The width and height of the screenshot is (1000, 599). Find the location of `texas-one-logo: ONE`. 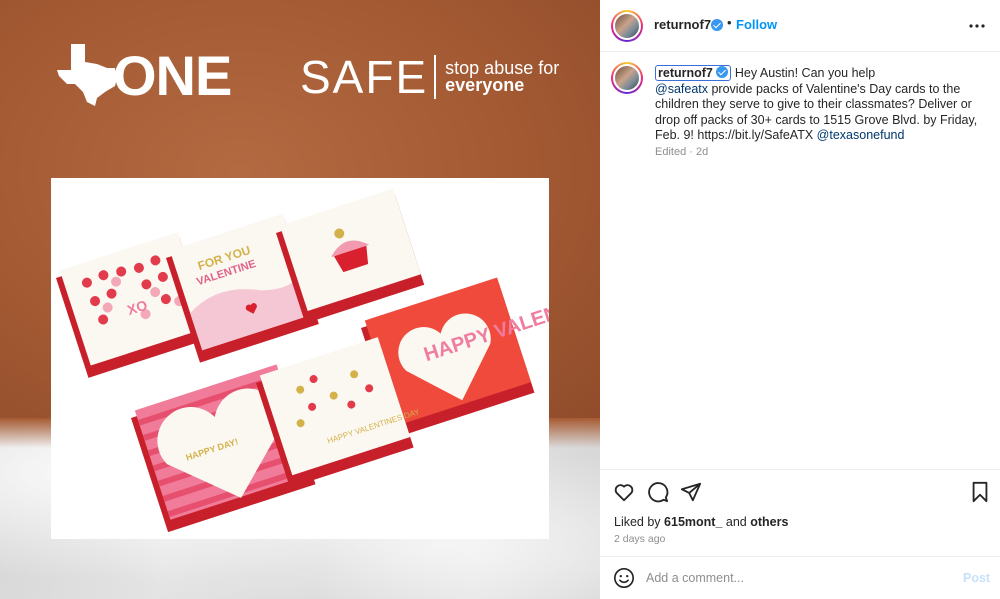

texas-one-logo: ONE is located at coordinates (144, 75).